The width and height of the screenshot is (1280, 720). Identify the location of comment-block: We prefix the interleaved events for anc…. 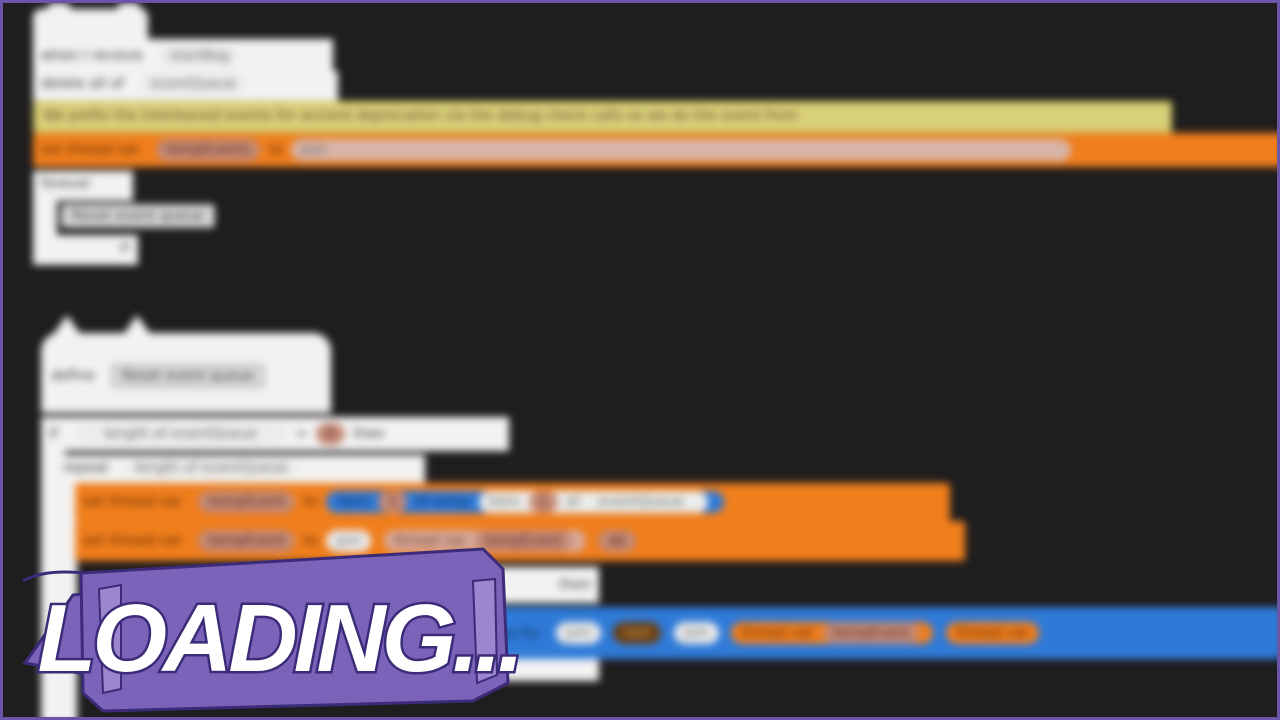
(602, 117).